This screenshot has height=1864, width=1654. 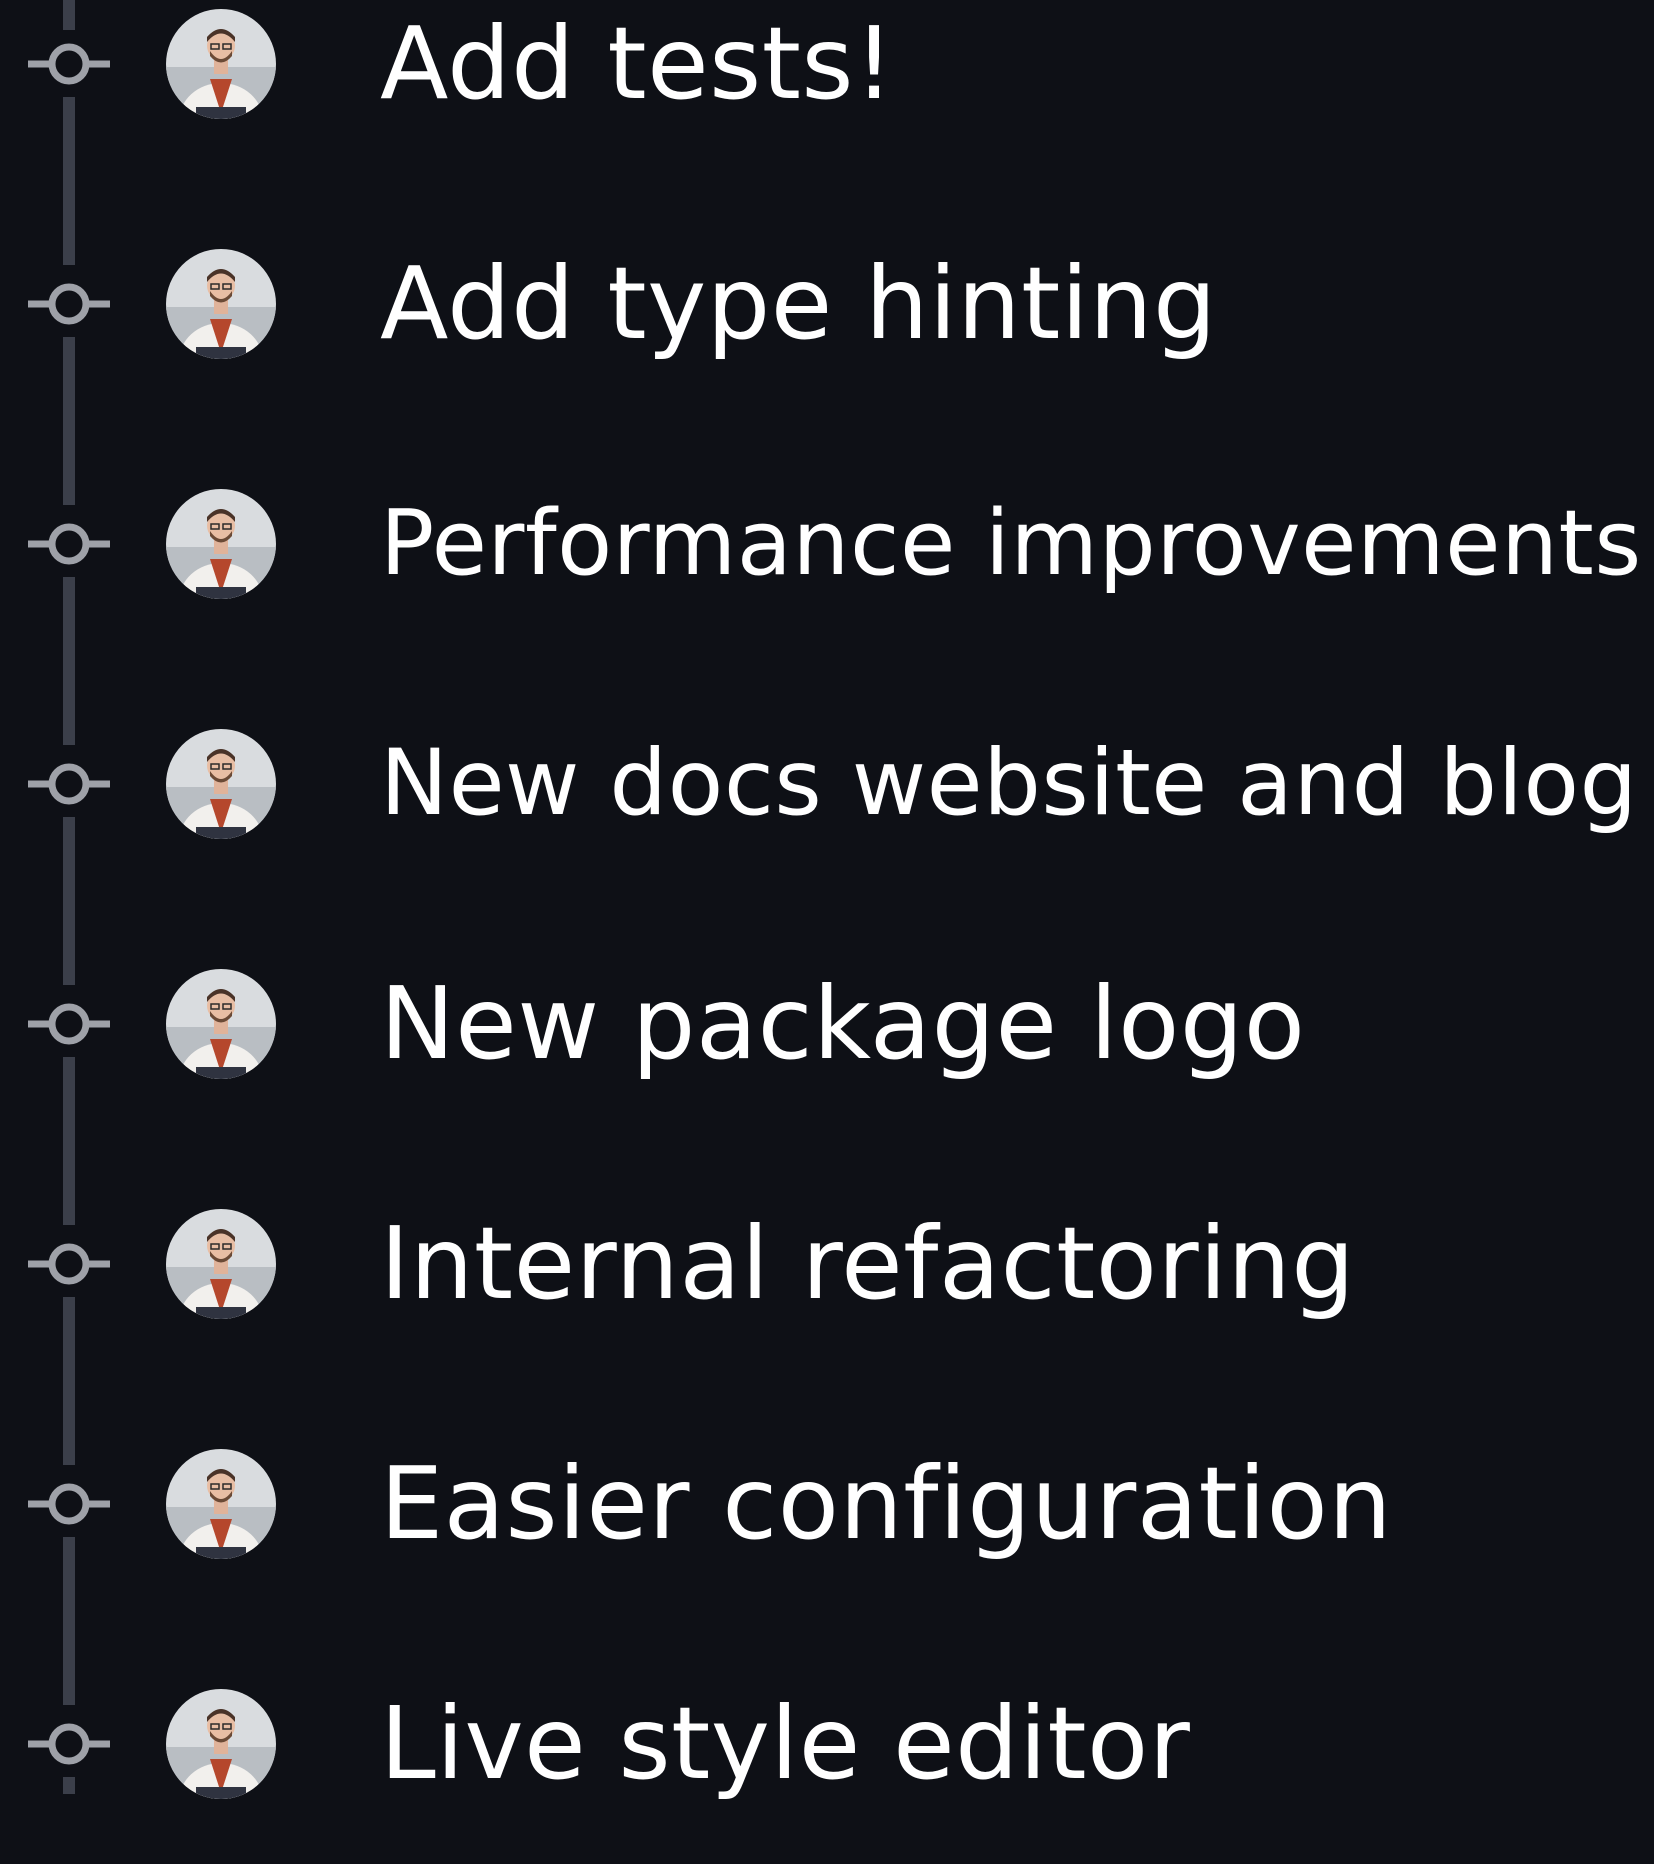 I want to click on commit-message: New package logo, so click(x=842, y=1024).